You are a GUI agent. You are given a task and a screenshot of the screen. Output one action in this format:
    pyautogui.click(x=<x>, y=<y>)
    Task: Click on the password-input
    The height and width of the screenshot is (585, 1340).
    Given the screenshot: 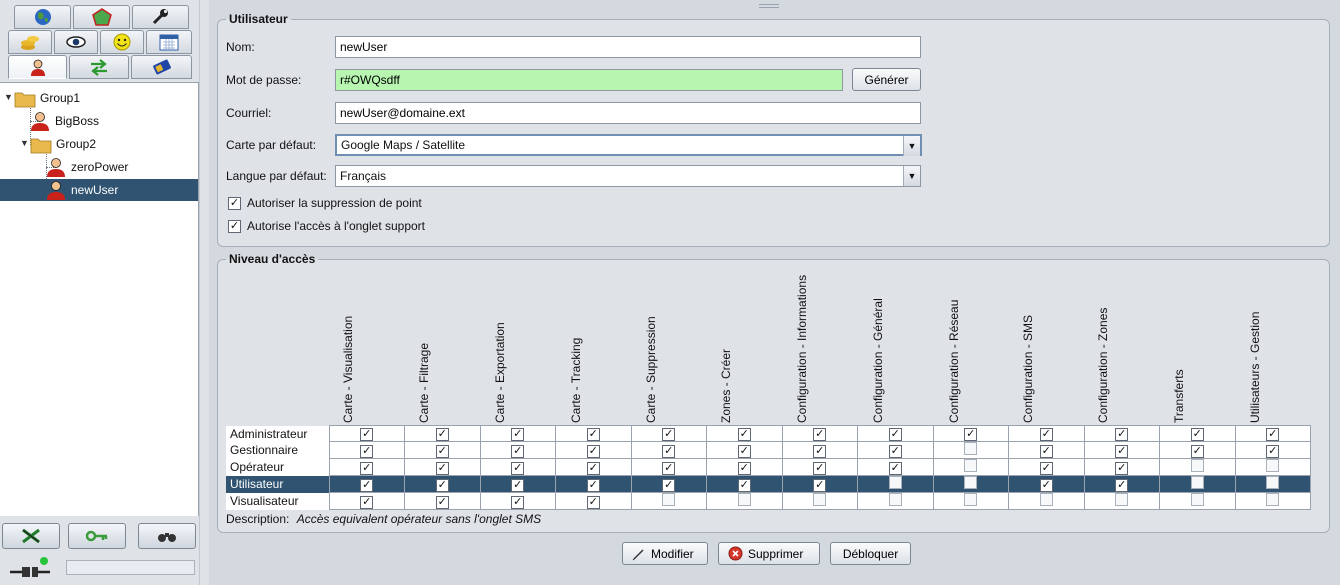 What is the action you would take?
    pyautogui.click(x=589, y=80)
    